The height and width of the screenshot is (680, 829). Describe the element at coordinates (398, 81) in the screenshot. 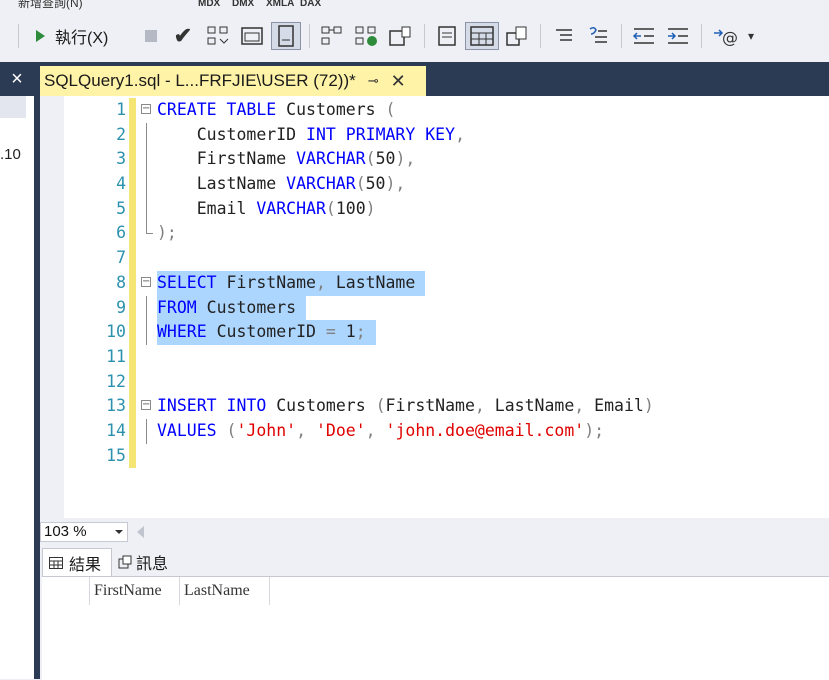

I see `tab-close-icon: ✕` at that location.